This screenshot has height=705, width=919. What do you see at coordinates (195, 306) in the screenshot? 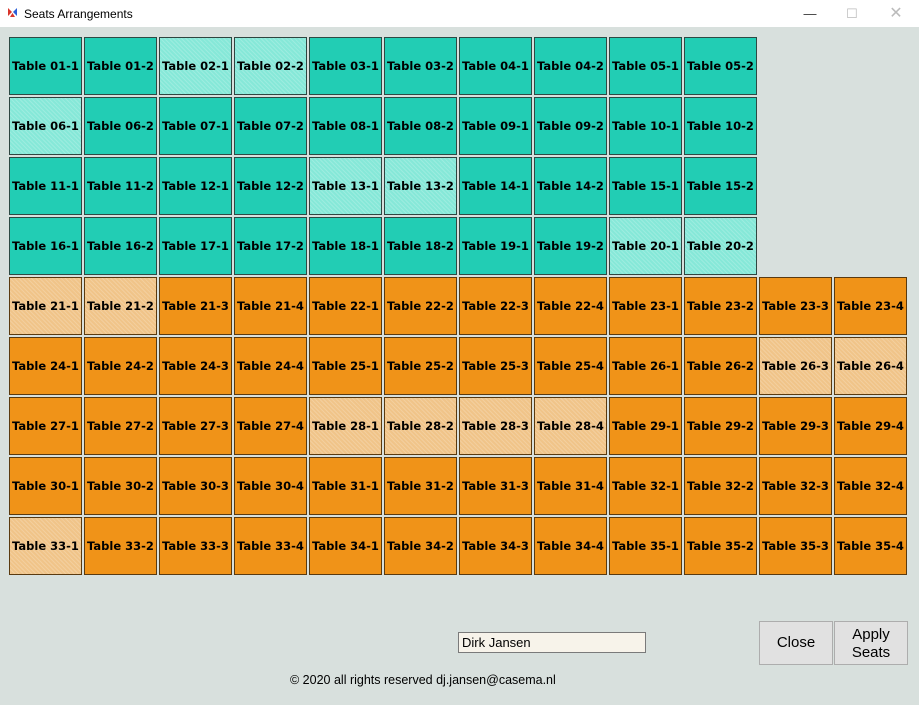
I see `seat-button: Table 21-3` at bounding box center [195, 306].